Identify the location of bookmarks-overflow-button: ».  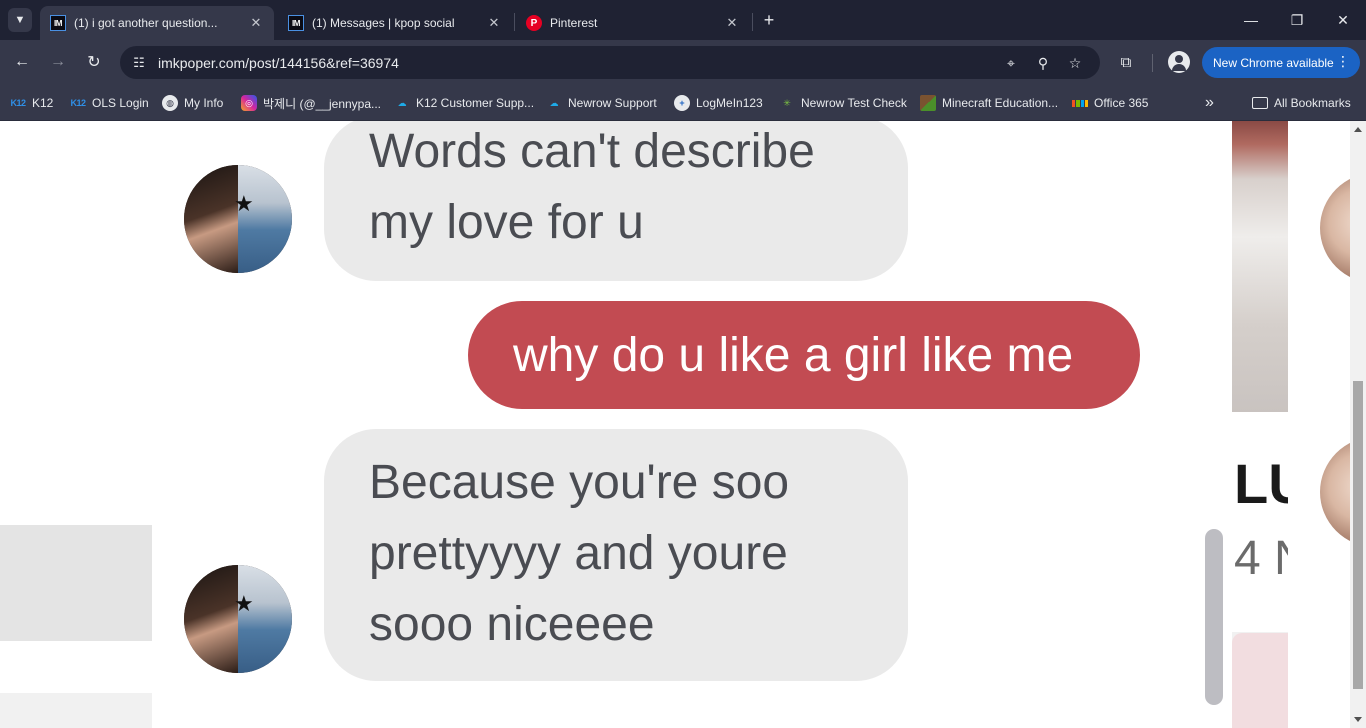
(1209, 103).